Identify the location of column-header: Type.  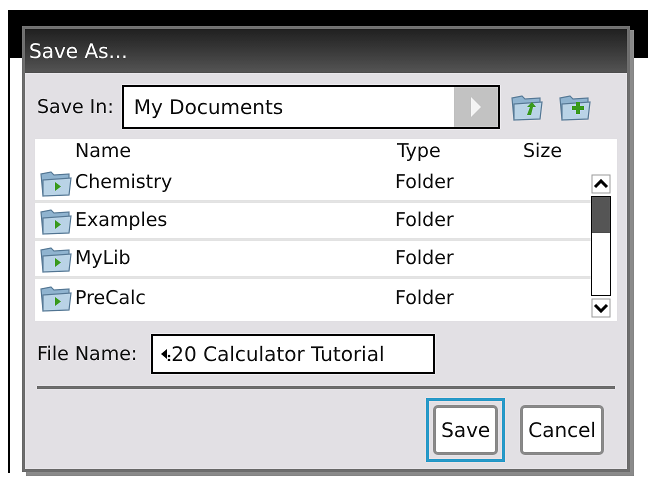
(460, 150).